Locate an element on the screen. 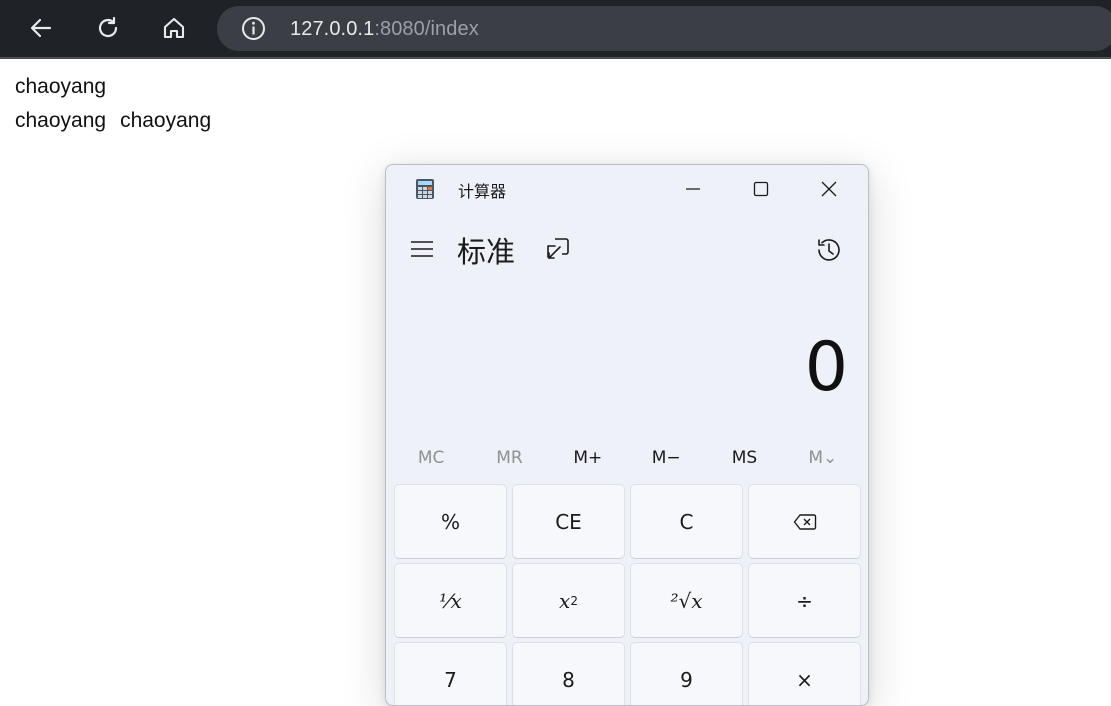  square-root-label: ²√x is located at coordinates (686, 600).